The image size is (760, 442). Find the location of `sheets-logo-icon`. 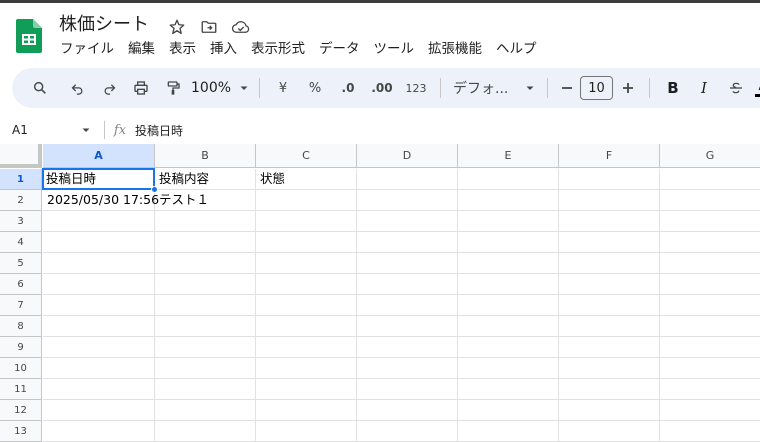

sheets-logo-icon is located at coordinates (29, 36).